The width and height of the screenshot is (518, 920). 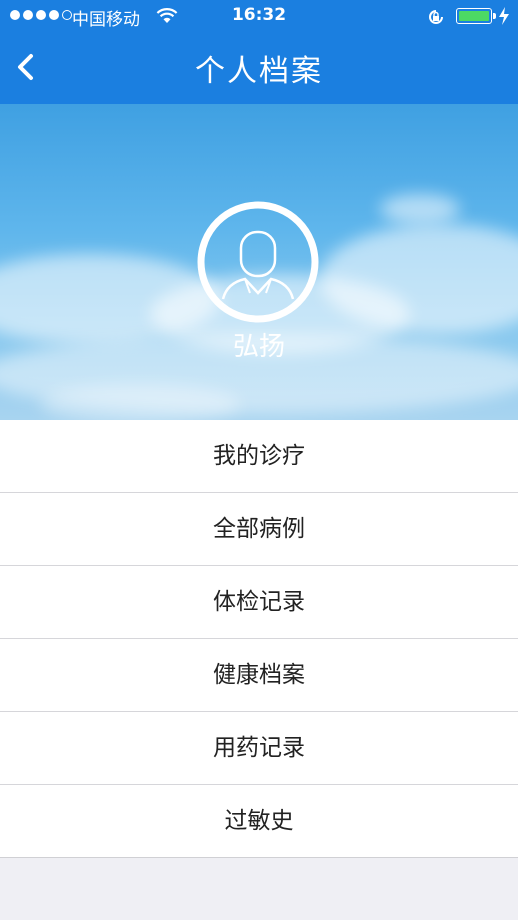 What do you see at coordinates (259, 17) in the screenshot?
I see `status-bar: 中国移动 16:32` at bounding box center [259, 17].